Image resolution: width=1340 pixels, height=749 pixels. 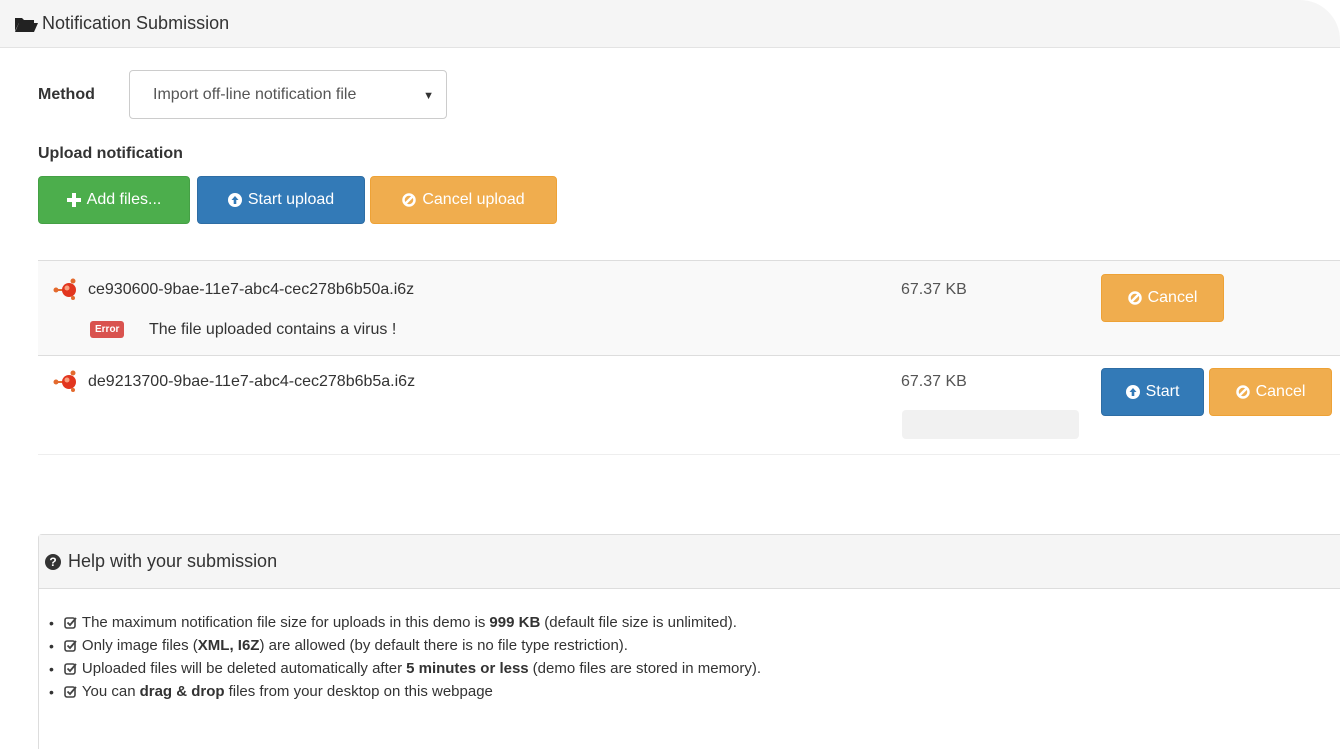 I want to click on panel-header: Notification Submission, so click(x=670, y=24).